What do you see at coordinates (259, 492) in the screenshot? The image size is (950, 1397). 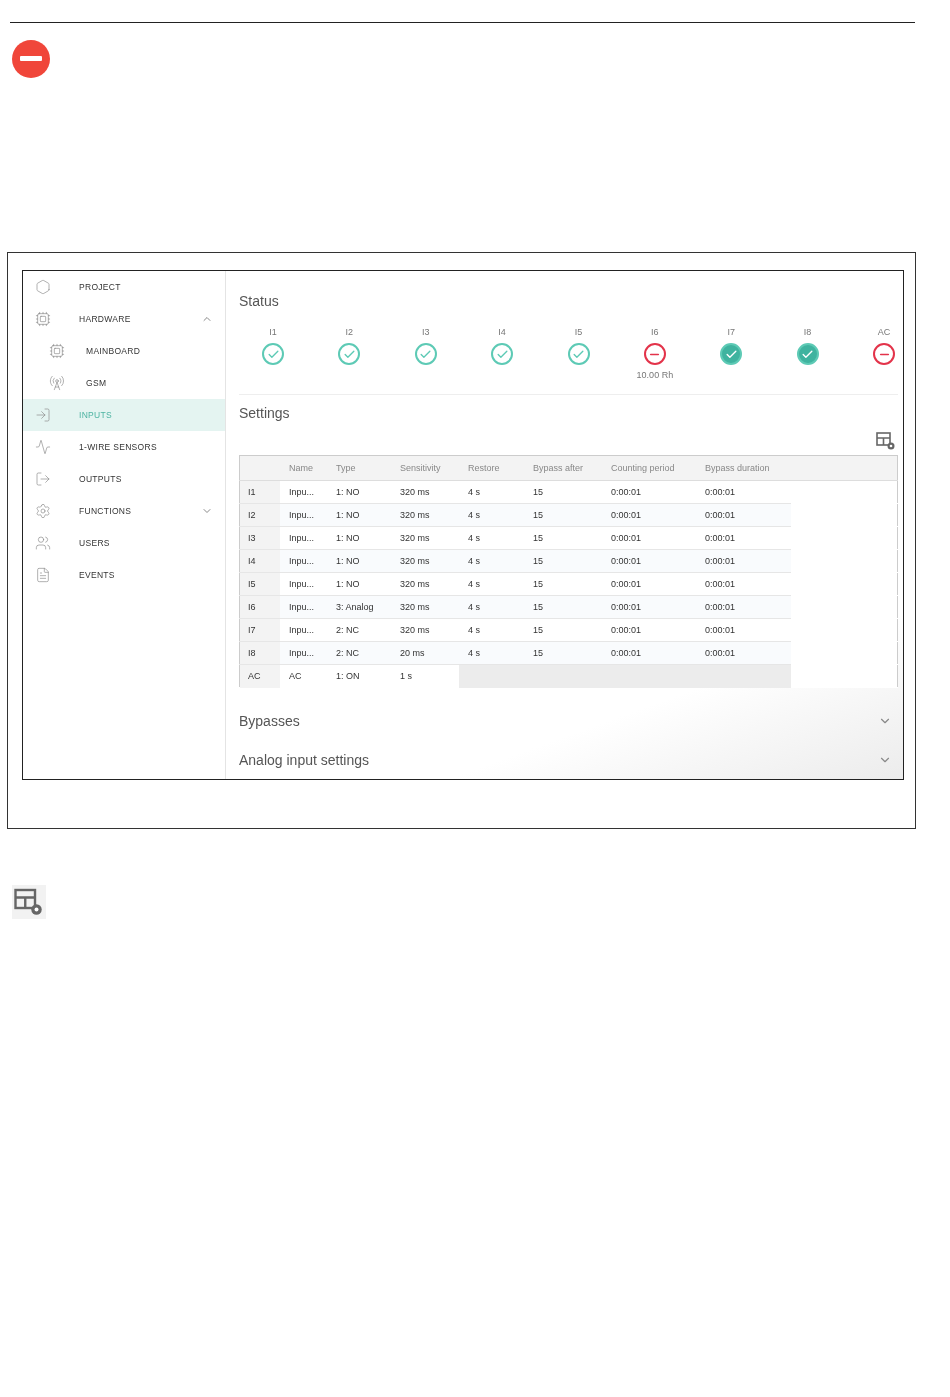 I see `row-id: I1` at bounding box center [259, 492].